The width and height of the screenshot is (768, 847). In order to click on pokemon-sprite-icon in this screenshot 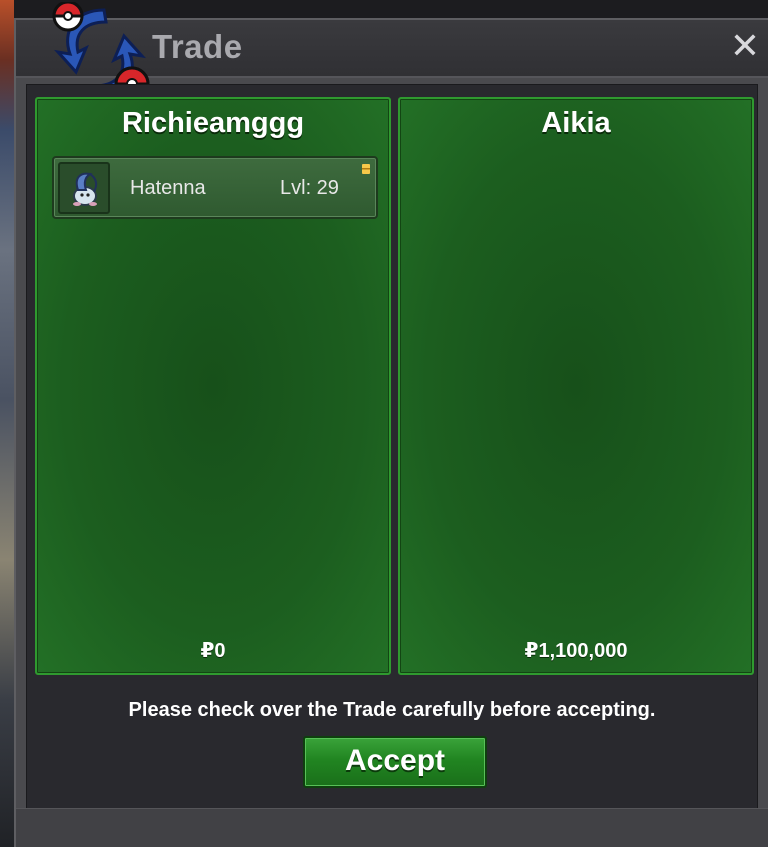, I will do `click(84, 188)`.